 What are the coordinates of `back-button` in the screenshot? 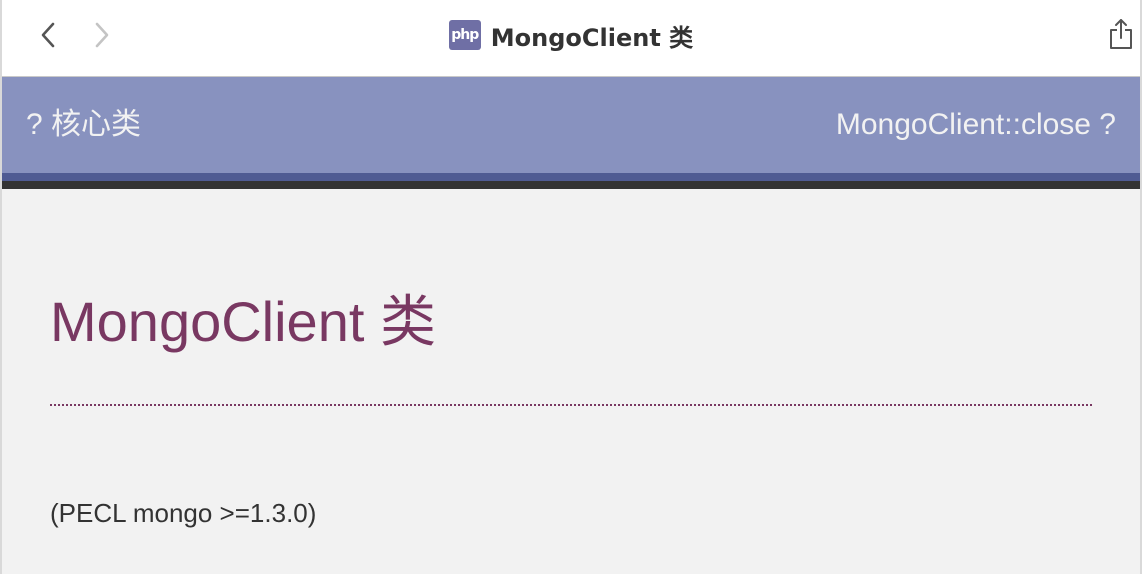 It's located at (49, 35).